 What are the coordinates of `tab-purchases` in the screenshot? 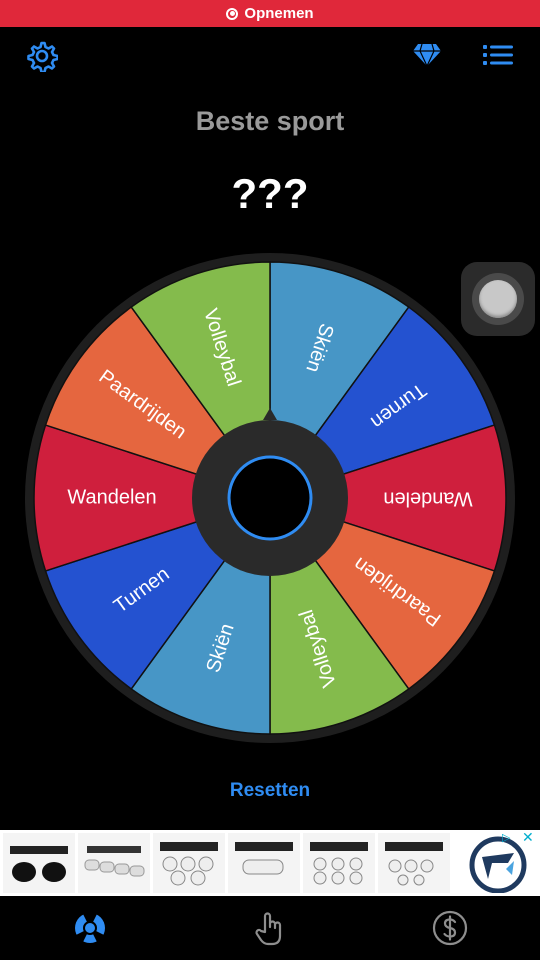 It's located at (450, 928).